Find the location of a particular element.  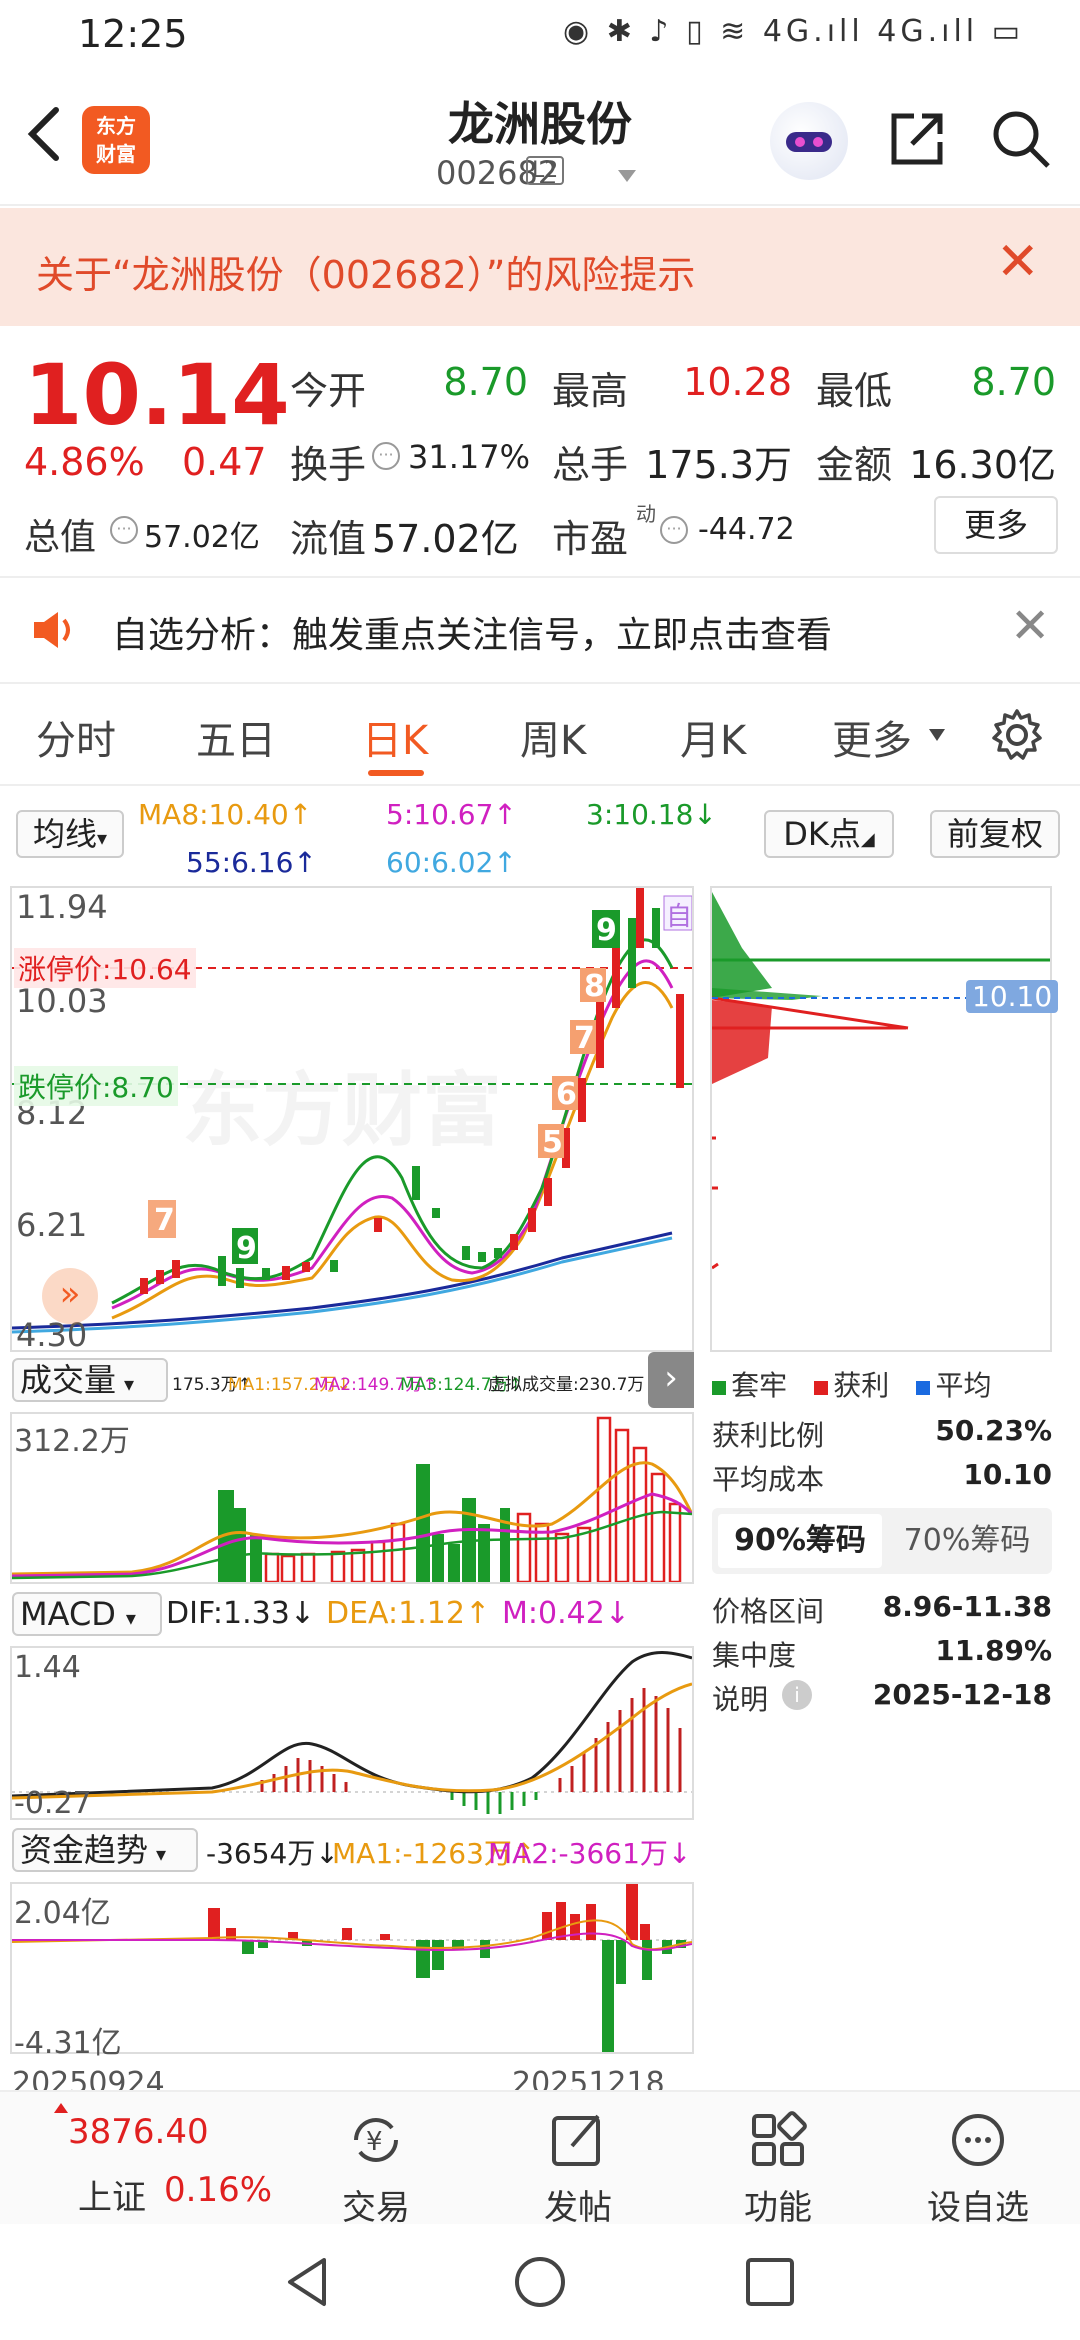

divider is located at coordinates (540, 785).